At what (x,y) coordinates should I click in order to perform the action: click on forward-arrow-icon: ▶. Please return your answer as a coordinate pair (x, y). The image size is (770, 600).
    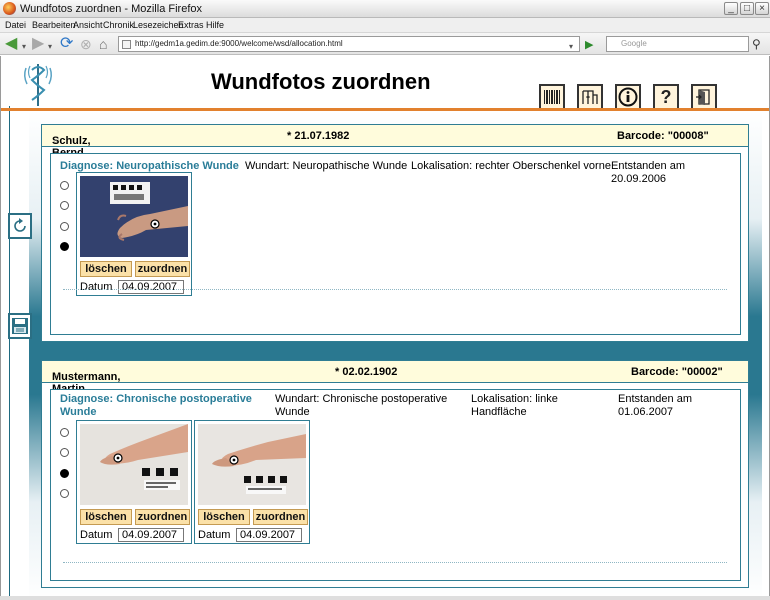
    Looking at the image, I should click on (38, 44).